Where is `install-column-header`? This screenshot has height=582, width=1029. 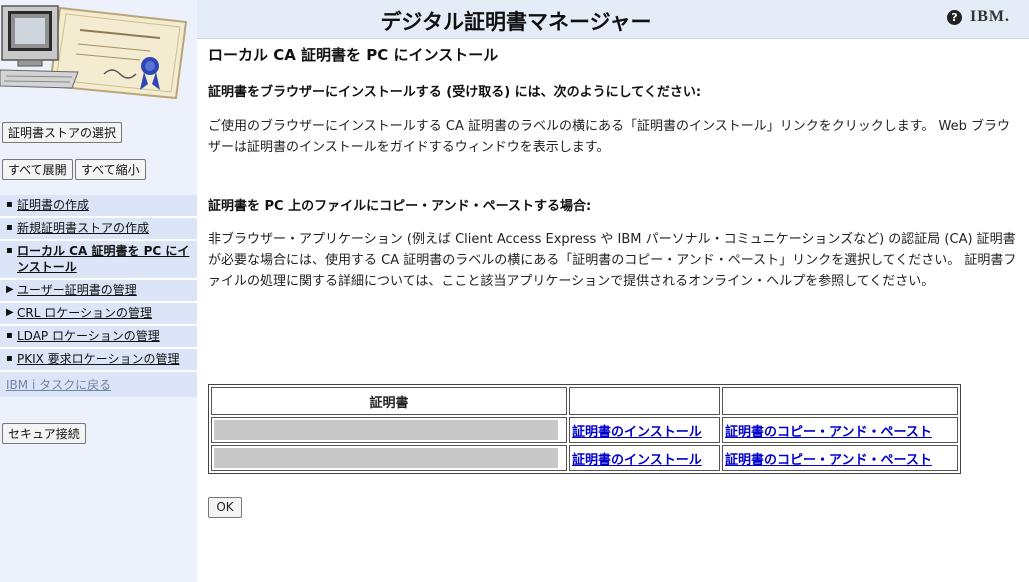 install-column-header is located at coordinates (644, 401).